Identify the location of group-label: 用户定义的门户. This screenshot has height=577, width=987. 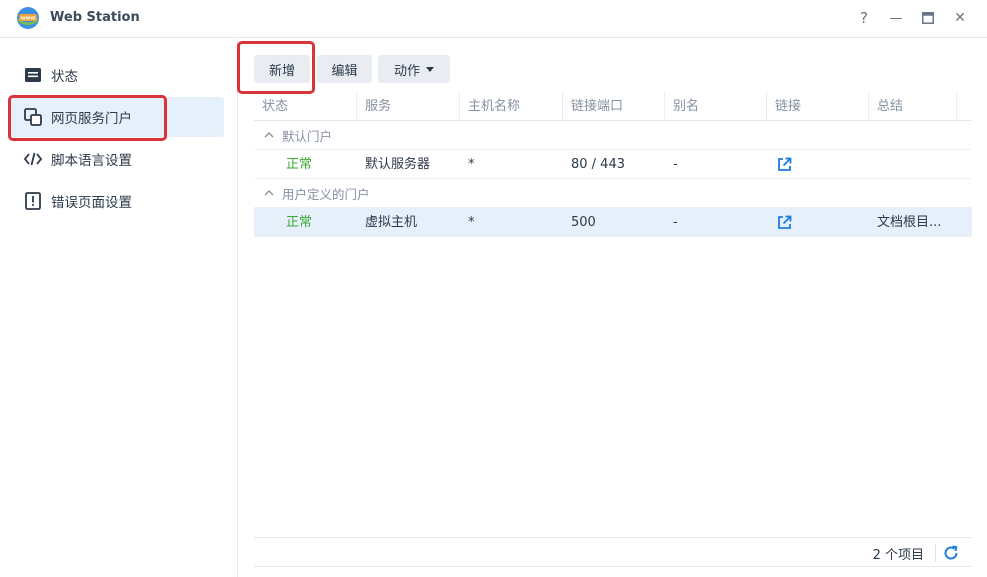
(326, 194).